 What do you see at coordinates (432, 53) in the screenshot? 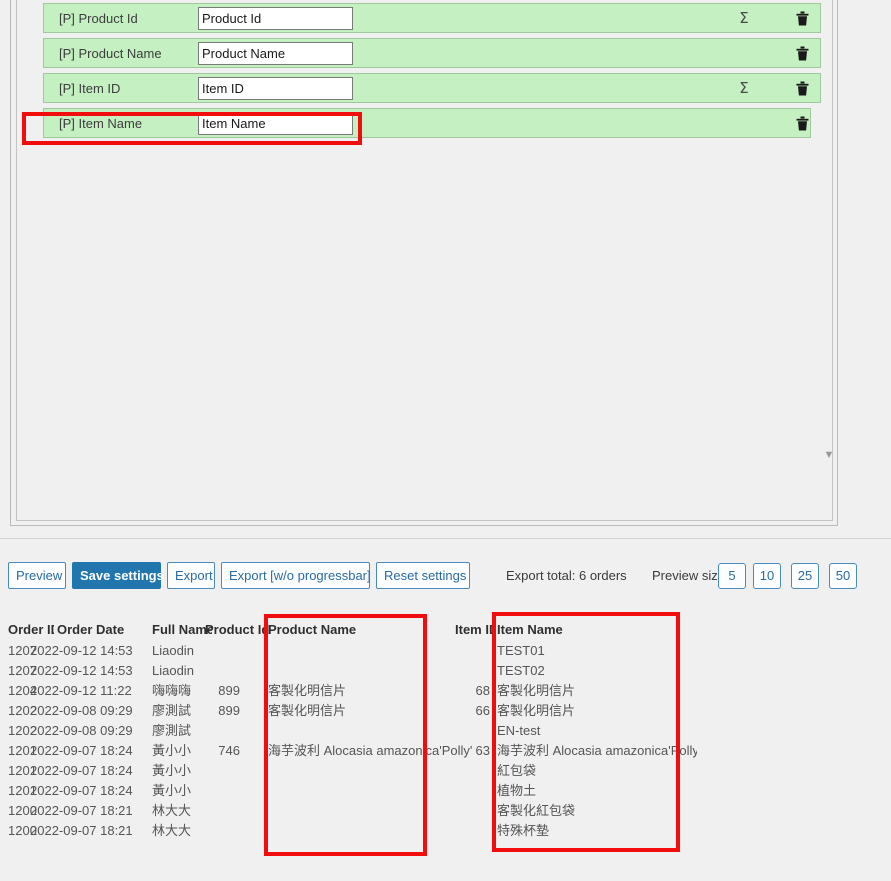
I see `field-row-product-name: [P] Product Name` at bounding box center [432, 53].